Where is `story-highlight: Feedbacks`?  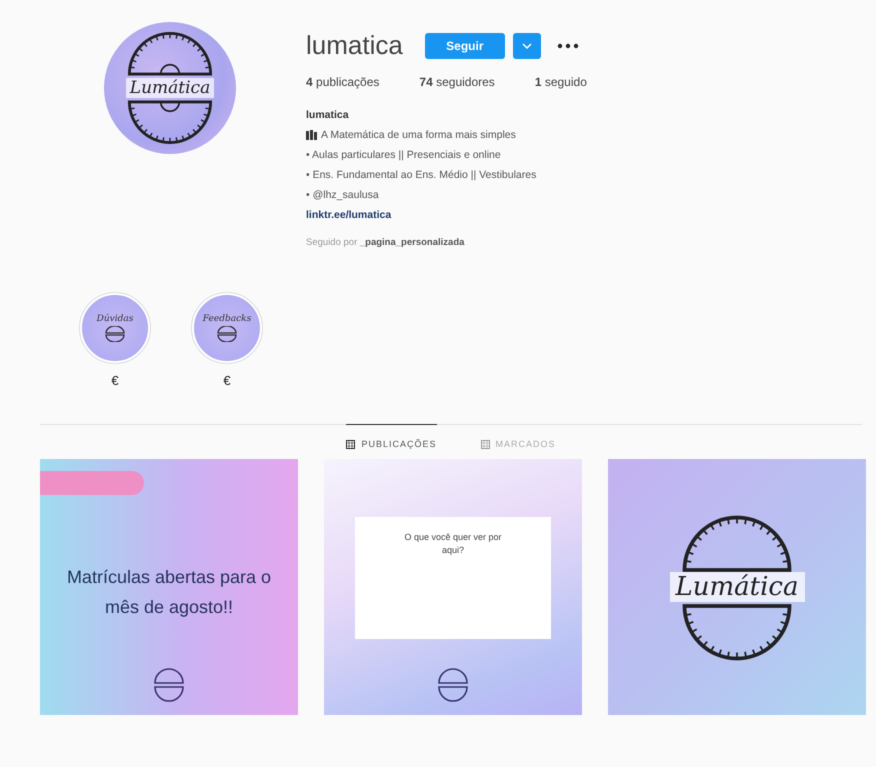 story-highlight: Feedbacks is located at coordinates (227, 328).